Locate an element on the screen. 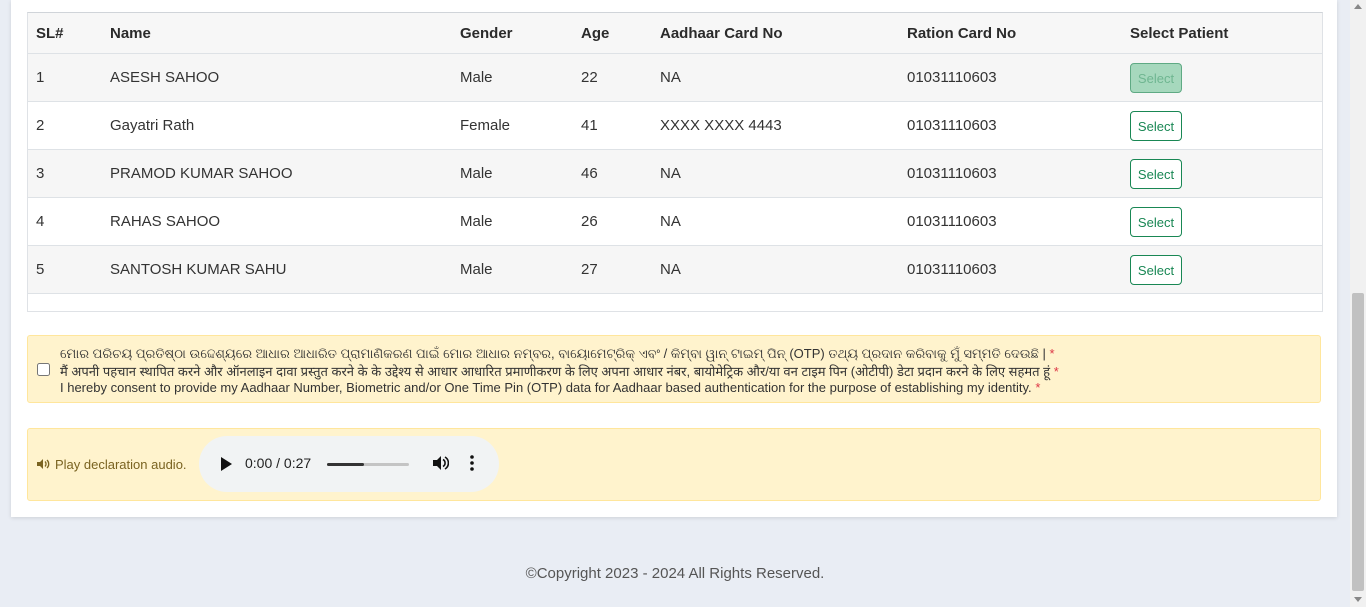 The image size is (1366, 607). cell-sl: 2 is located at coordinates (65, 125).